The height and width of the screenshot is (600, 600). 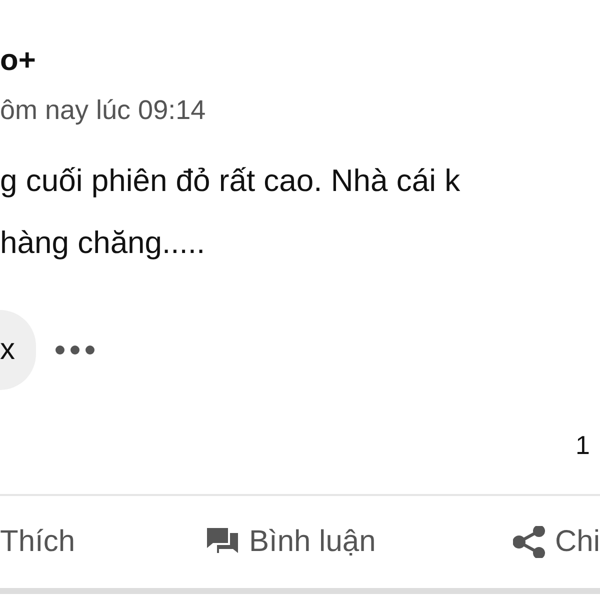 I want to click on action-button: Chi, so click(x=577, y=542).